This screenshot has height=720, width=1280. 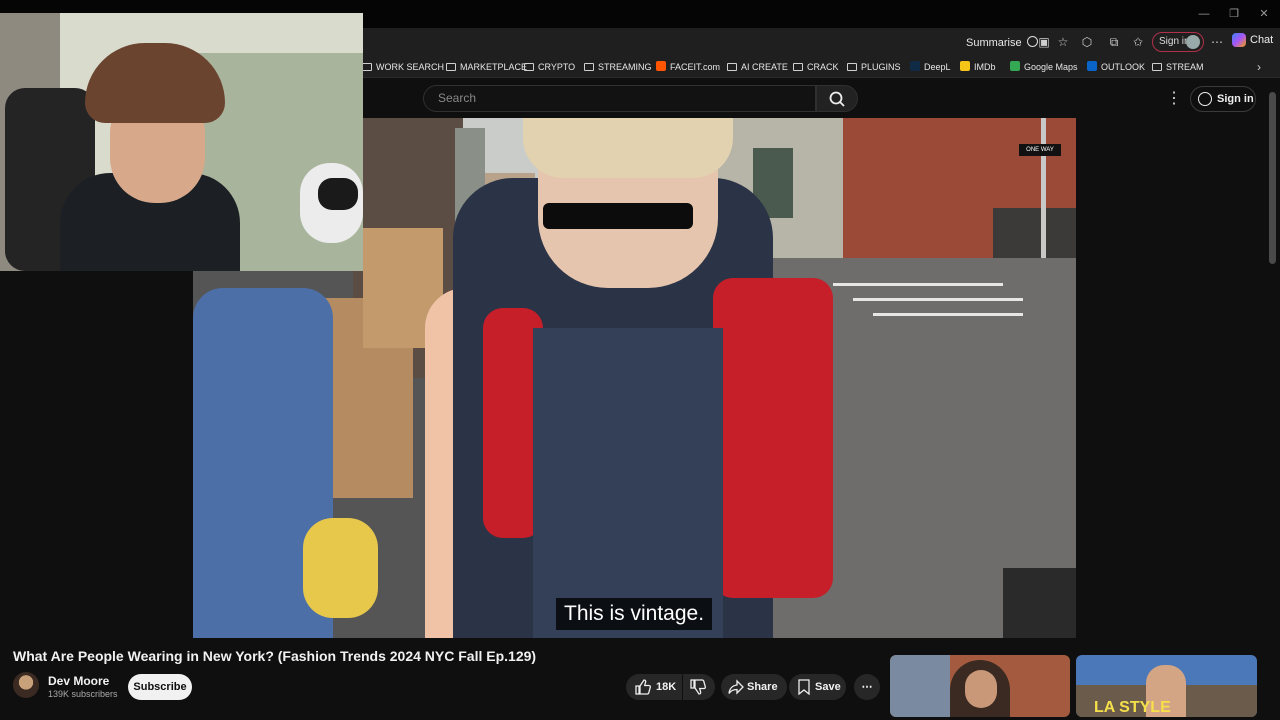 I want to click on bookmark-deepl: DeepL, so click(x=930, y=67).